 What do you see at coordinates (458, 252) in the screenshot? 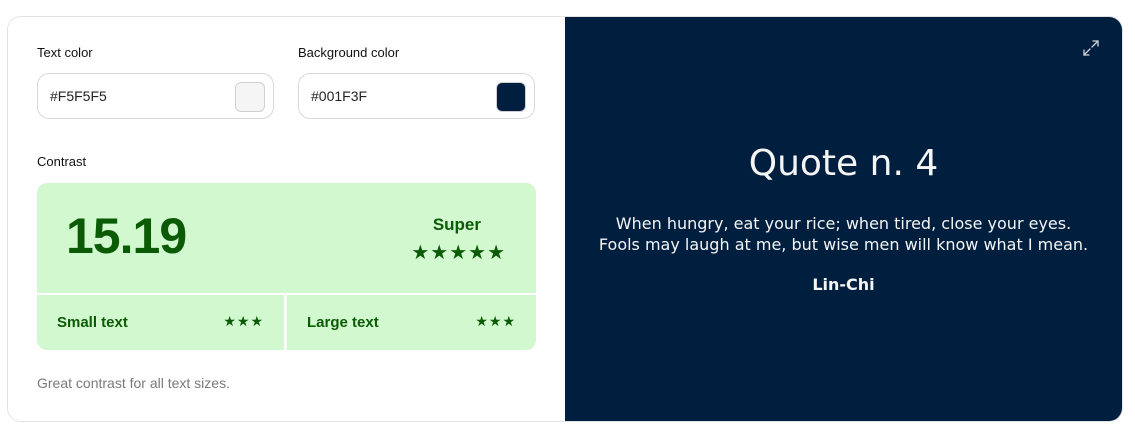
I see `contrast-rating-stars-icon: ★★★★★` at bounding box center [458, 252].